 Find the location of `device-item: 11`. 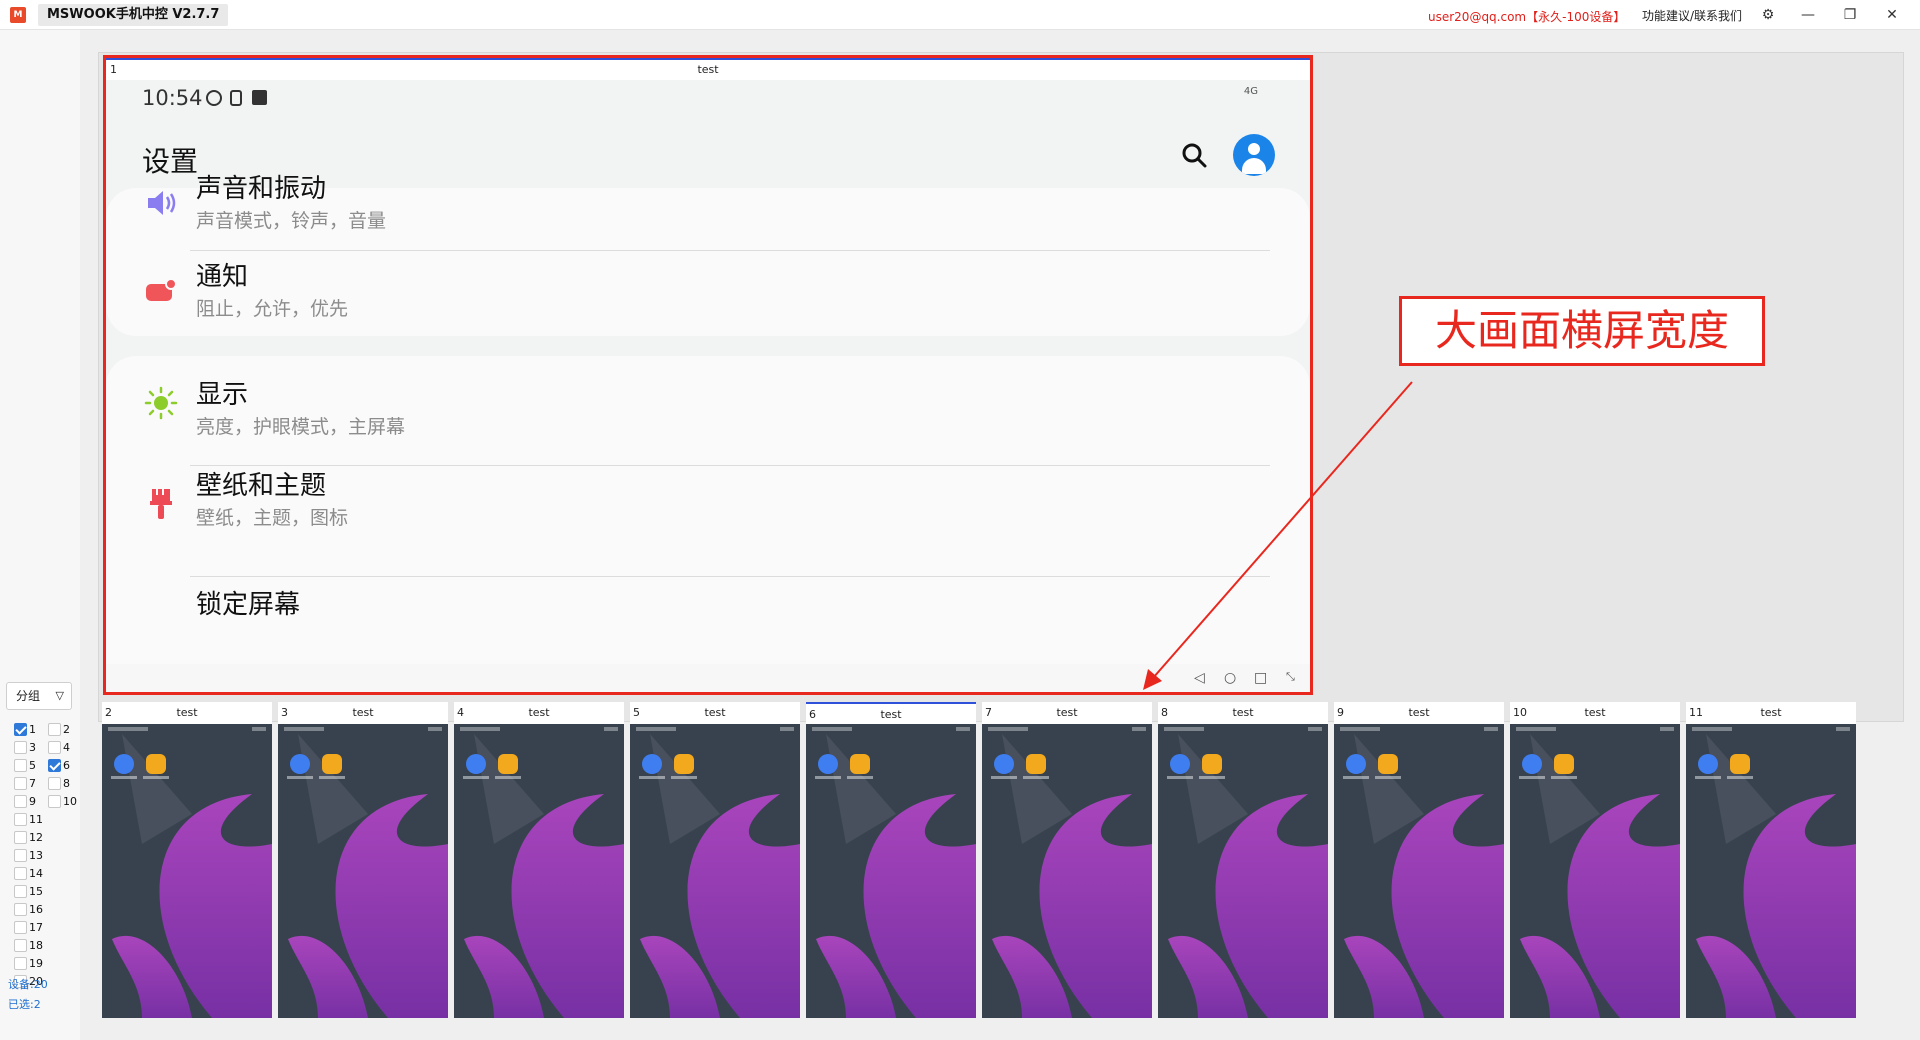

device-item: 11 is located at coordinates (27, 820).